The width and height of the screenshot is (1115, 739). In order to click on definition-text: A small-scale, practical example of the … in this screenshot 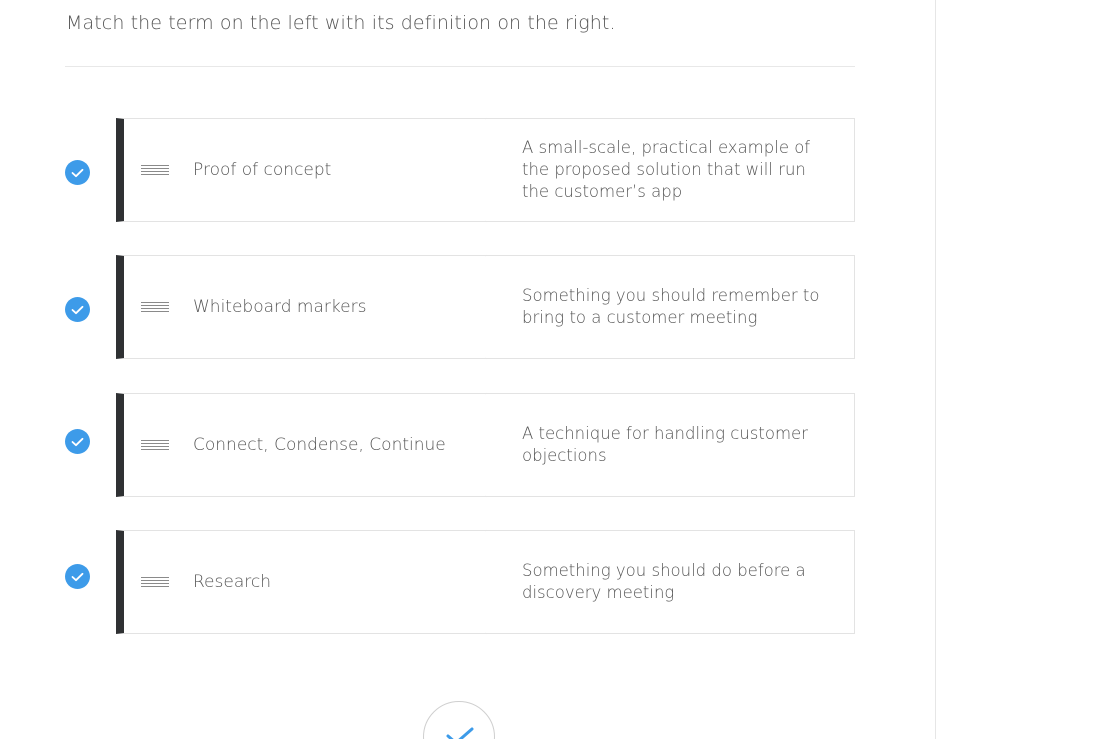, I will do `click(666, 169)`.